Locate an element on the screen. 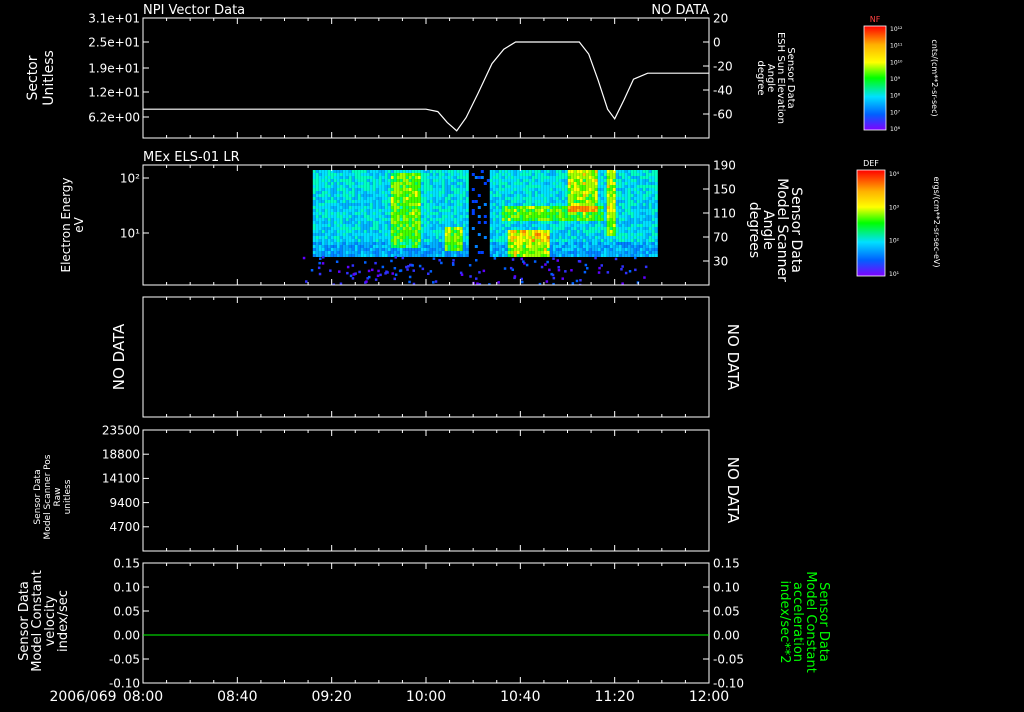 Image resolution: width=1024 pixels, height=712 pixels. colorbar-nf-ticks: 10¹²10¹¹10¹⁰10⁹10⁸10⁷10⁶ is located at coordinates (896, 79).